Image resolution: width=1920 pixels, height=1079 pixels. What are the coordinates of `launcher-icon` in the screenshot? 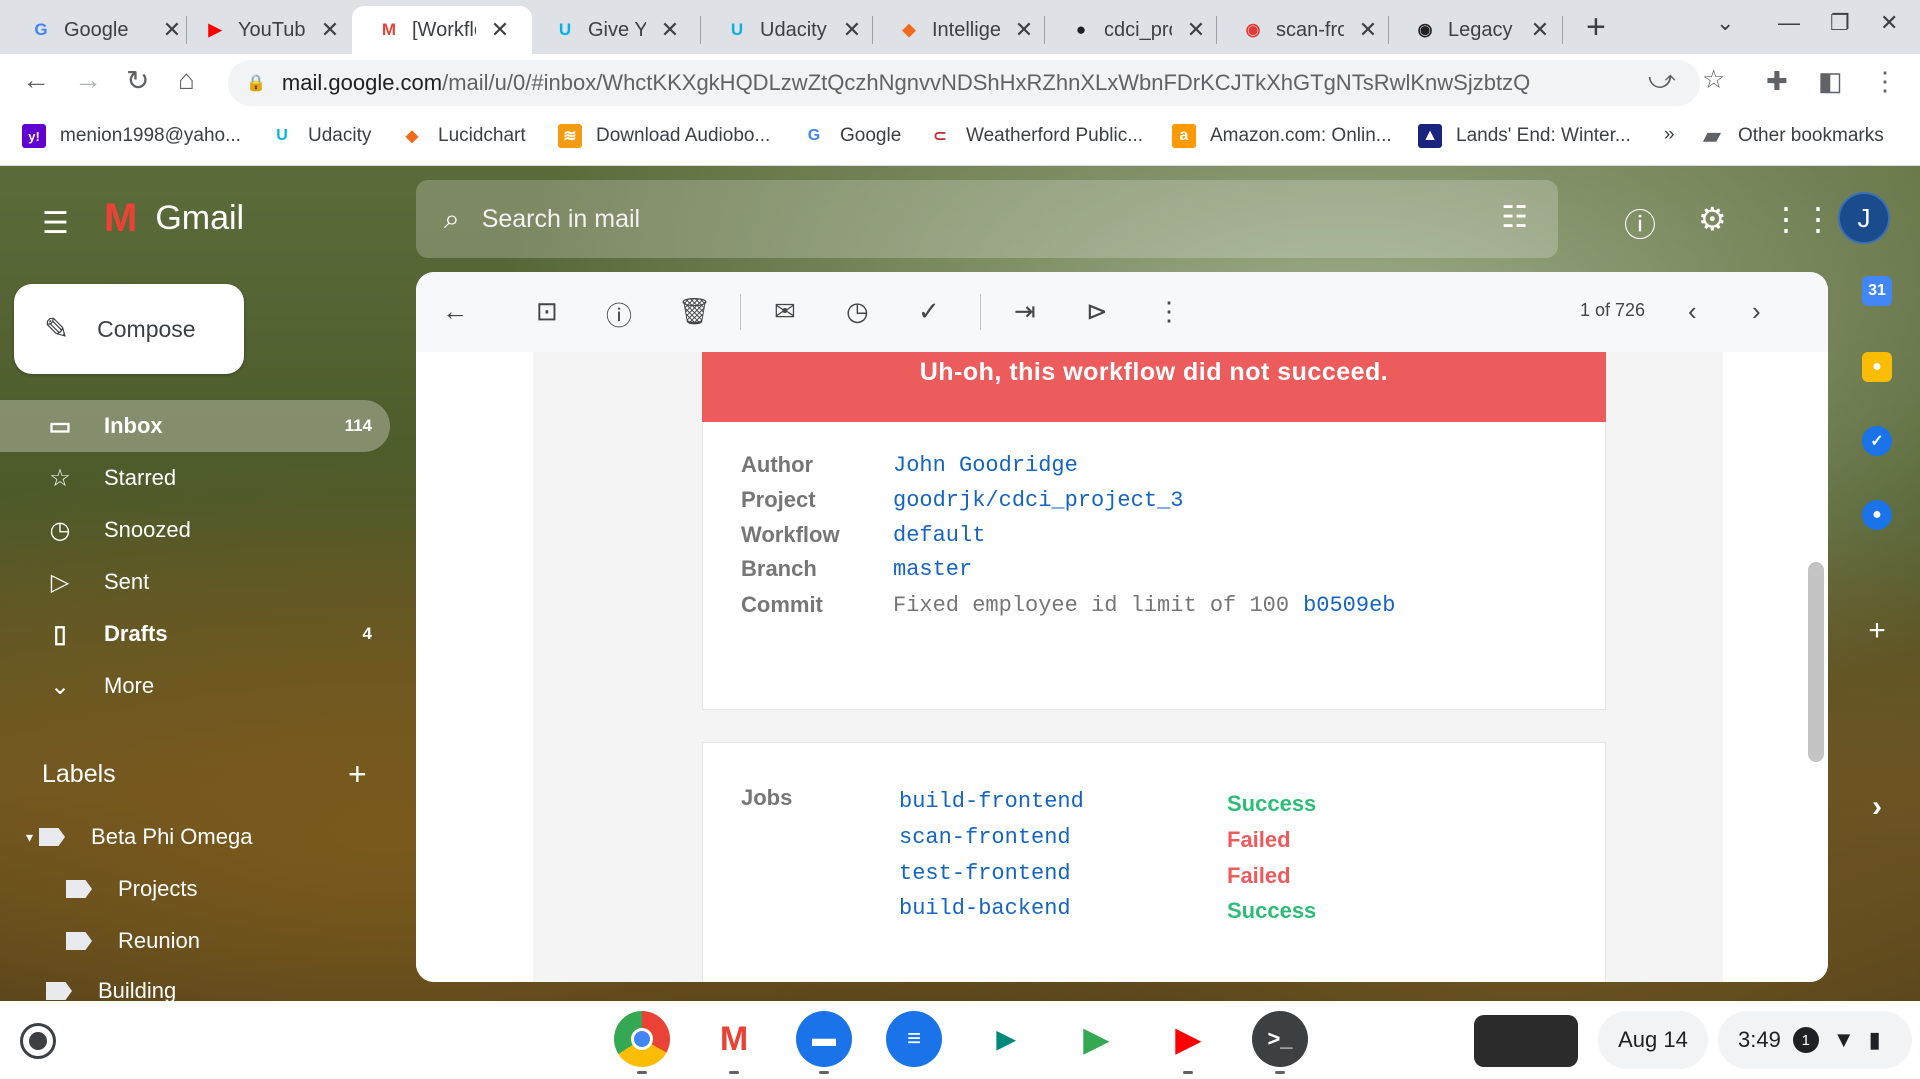 It's located at (38, 1041).